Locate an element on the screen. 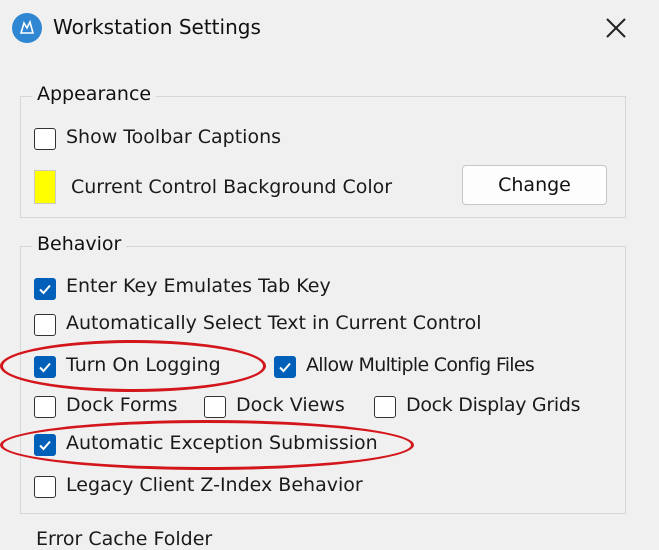 The height and width of the screenshot is (550, 659). auto-exception-label: Automatic Exception Submission is located at coordinates (222, 443).